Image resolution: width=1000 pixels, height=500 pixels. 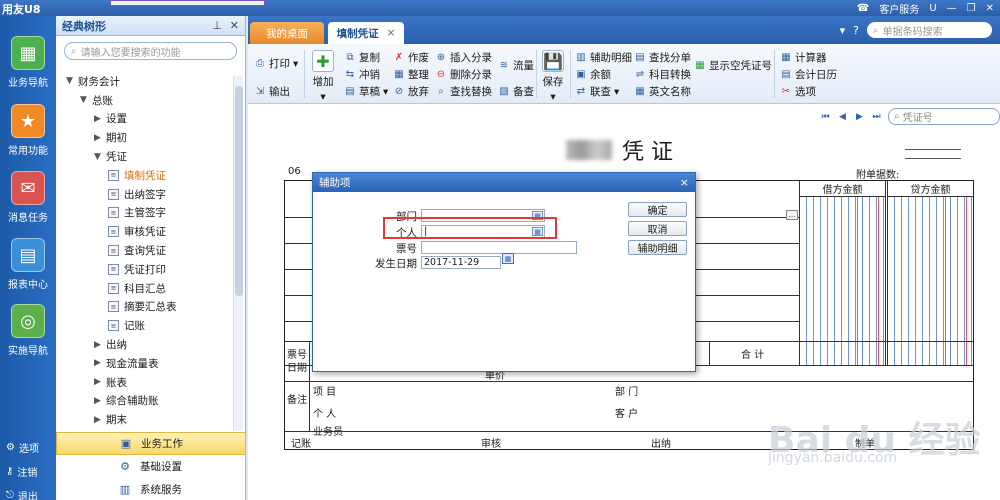 What do you see at coordinates (28, 197) in the screenshot?
I see `rail-messages: ✉ 消息任务` at bounding box center [28, 197].